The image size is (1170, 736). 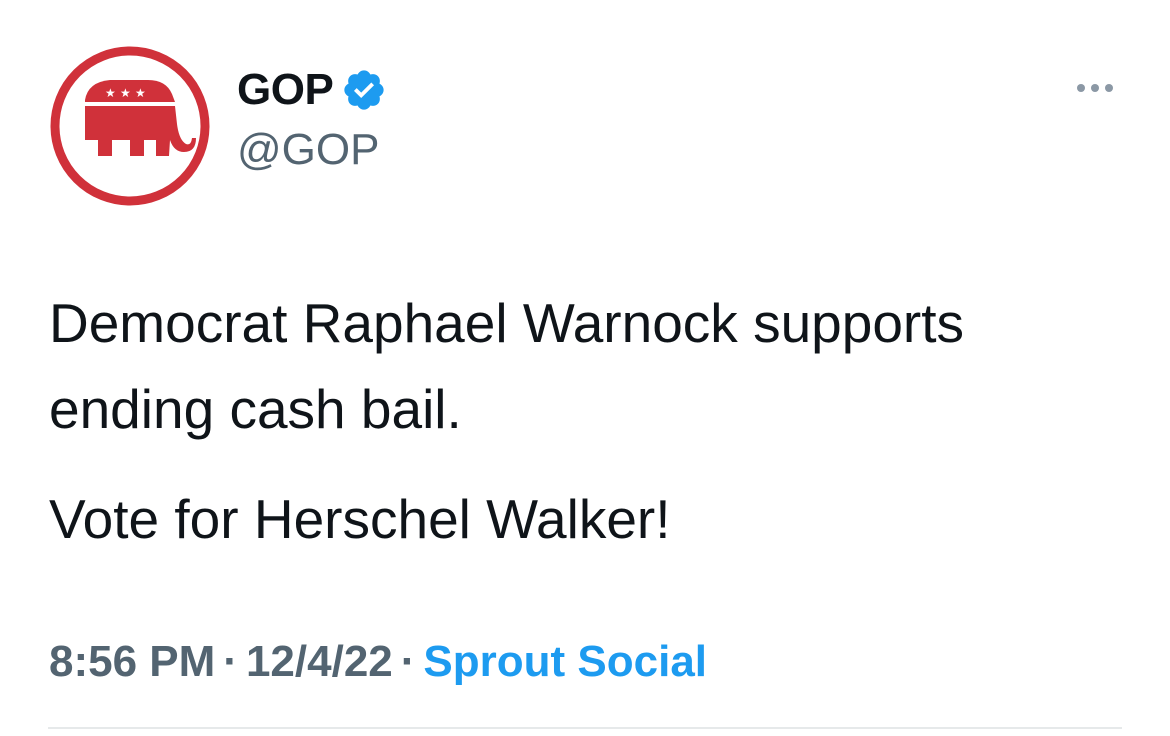 What do you see at coordinates (565, 661) in the screenshot?
I see `tweet-source-link: Sprout Social` at bounding box center [565, 661].